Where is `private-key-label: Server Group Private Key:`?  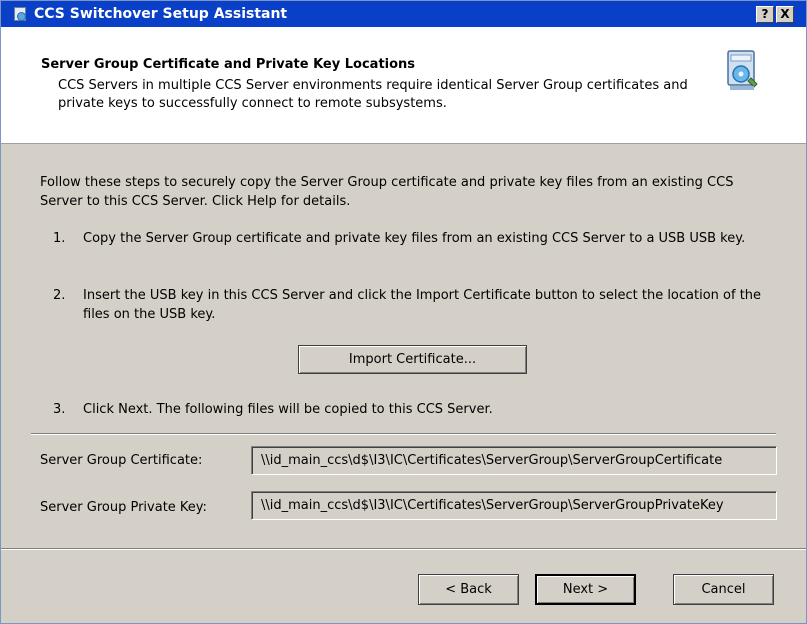 private-key-label: Server Group Private Key: is located at coordinates (123, 507).